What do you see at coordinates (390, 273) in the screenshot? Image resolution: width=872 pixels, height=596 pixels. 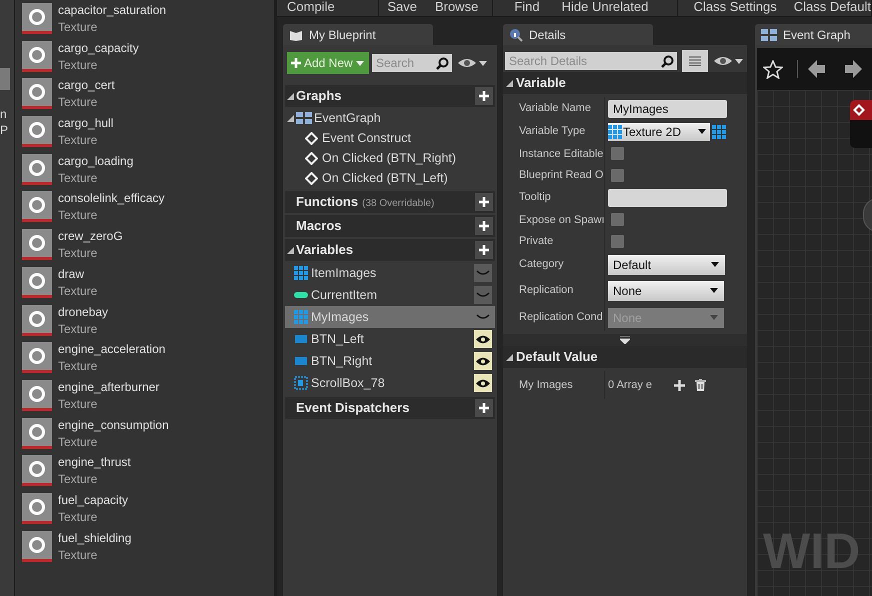 I see `variable-item: ItemImages` at bounding box center [390, 273].